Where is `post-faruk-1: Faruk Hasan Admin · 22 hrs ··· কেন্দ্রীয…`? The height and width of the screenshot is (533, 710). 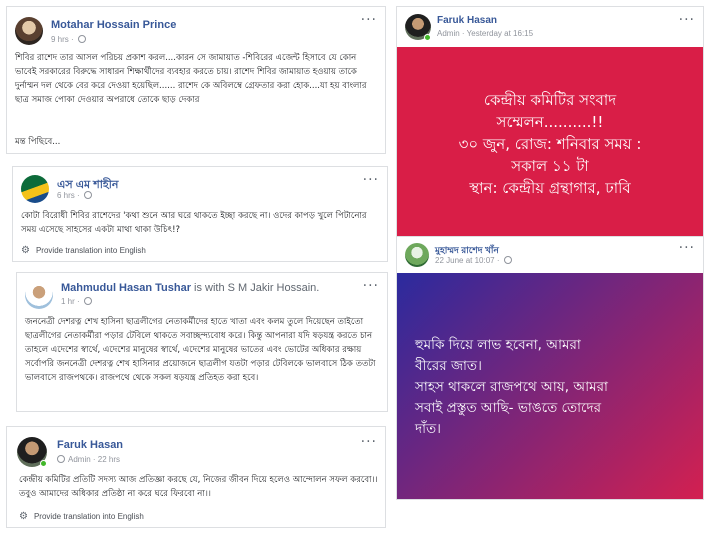 post-faruk-1: Faruk Hasan Admin · 22 hrs ··· কেন্দ্রীয… is located at coordinates (196, 477).